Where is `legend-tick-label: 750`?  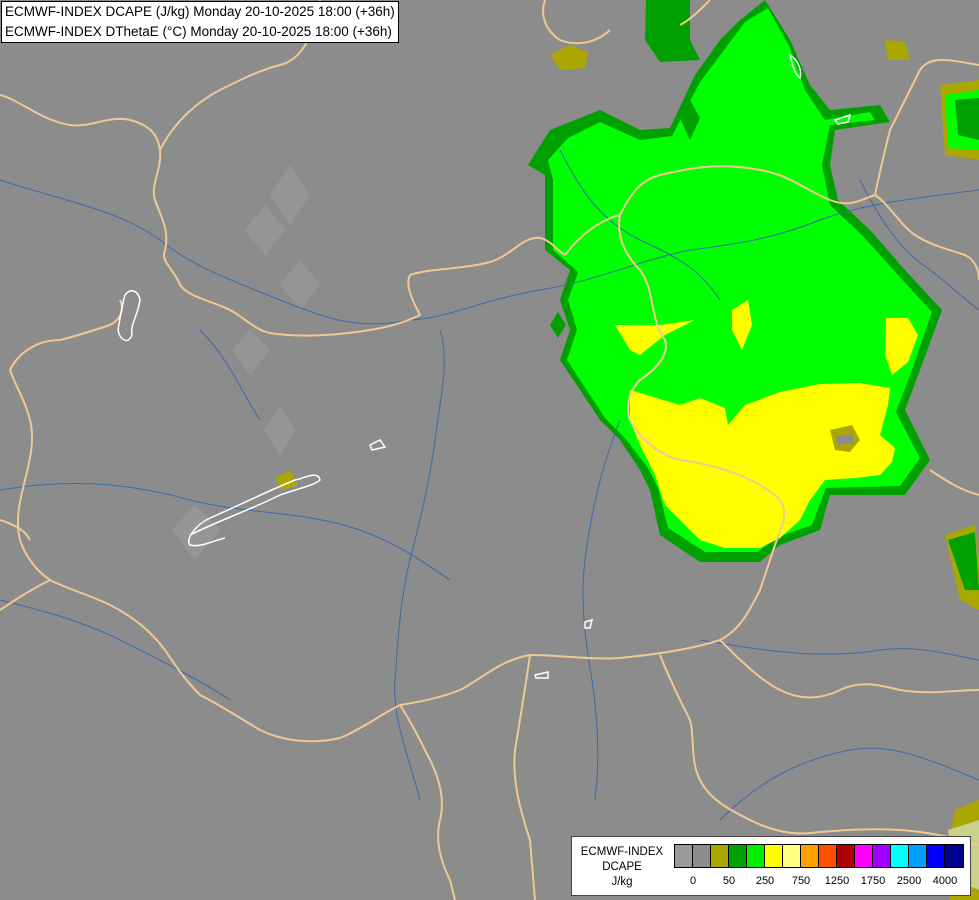 legend-tick-label: 750 is located at coordinates (801, 881).